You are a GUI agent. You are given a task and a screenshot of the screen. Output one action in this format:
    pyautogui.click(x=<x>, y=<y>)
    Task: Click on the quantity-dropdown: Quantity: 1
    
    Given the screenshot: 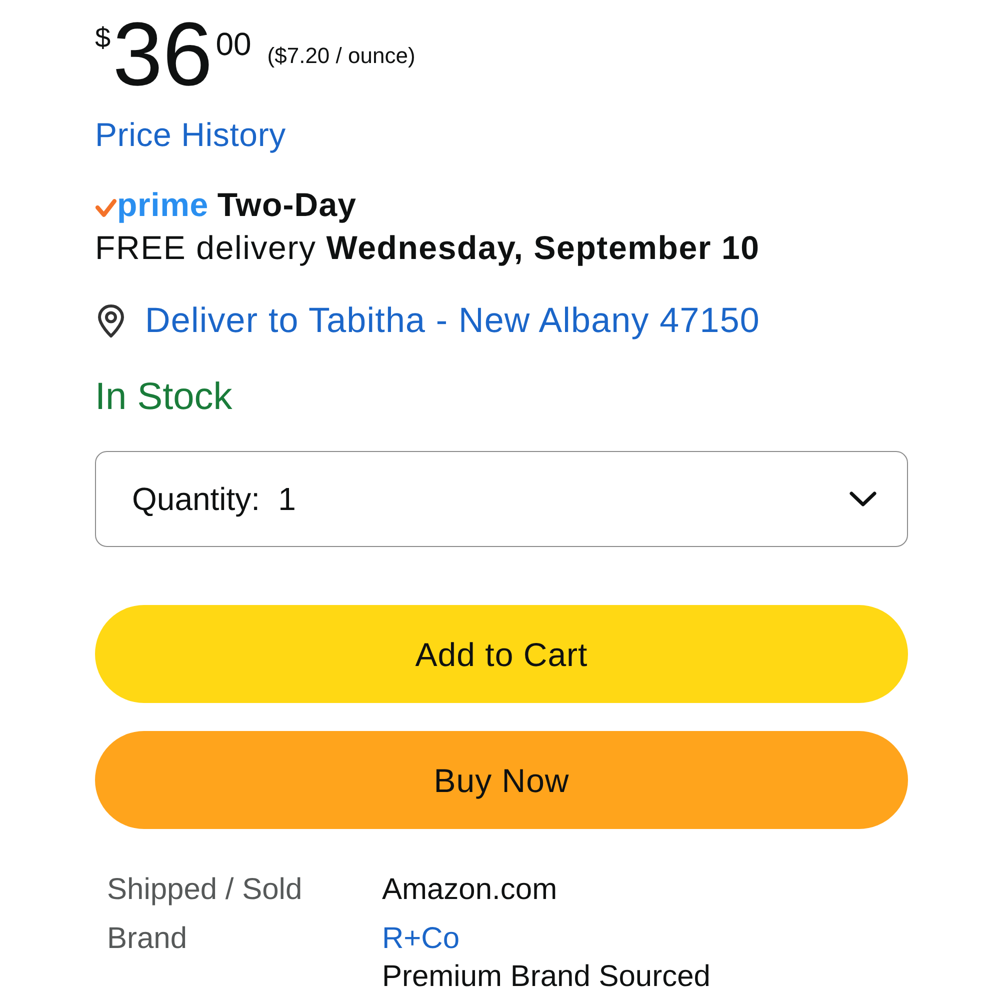 What is the action you would take?
    pyautogui.click(x=501, y=499)
    